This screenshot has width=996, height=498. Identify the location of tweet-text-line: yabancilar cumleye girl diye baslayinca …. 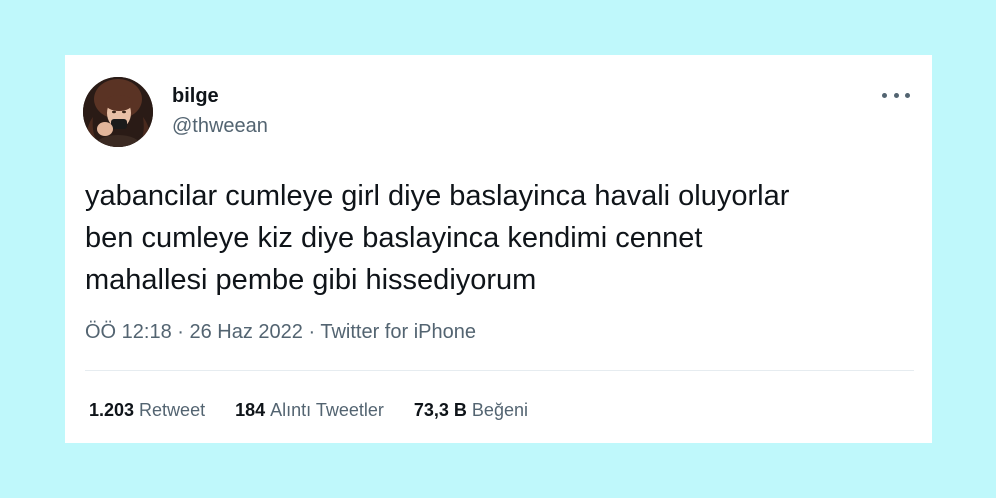
(437, 196).